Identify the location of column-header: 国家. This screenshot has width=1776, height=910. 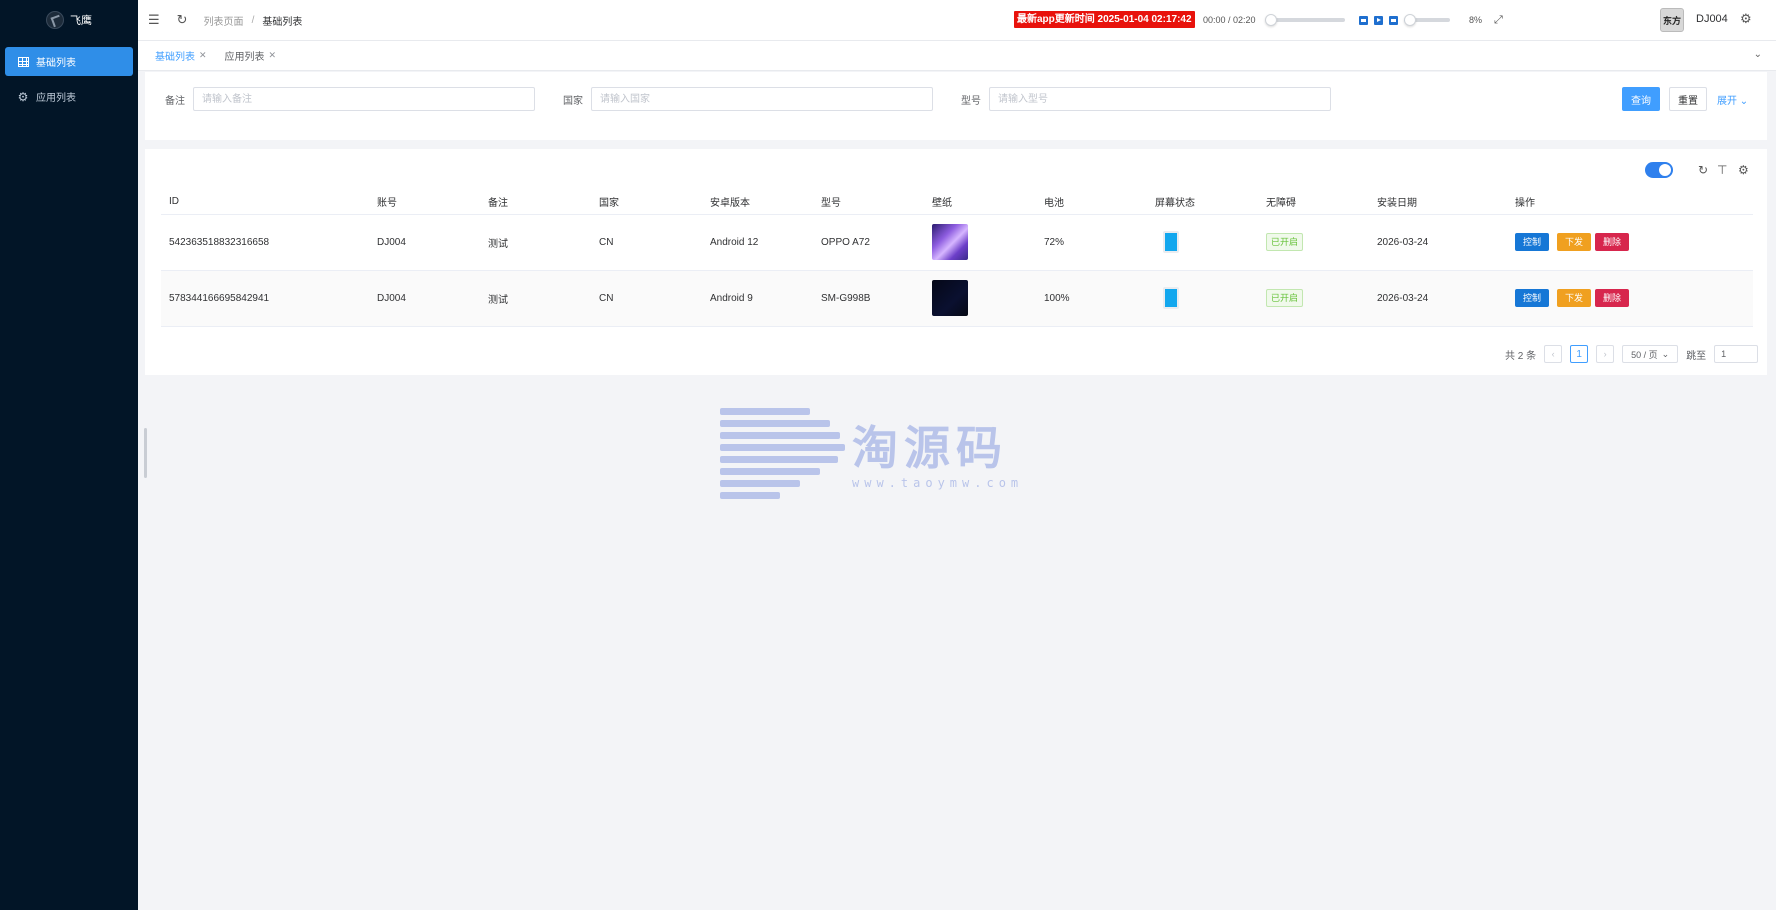
(646, 202).